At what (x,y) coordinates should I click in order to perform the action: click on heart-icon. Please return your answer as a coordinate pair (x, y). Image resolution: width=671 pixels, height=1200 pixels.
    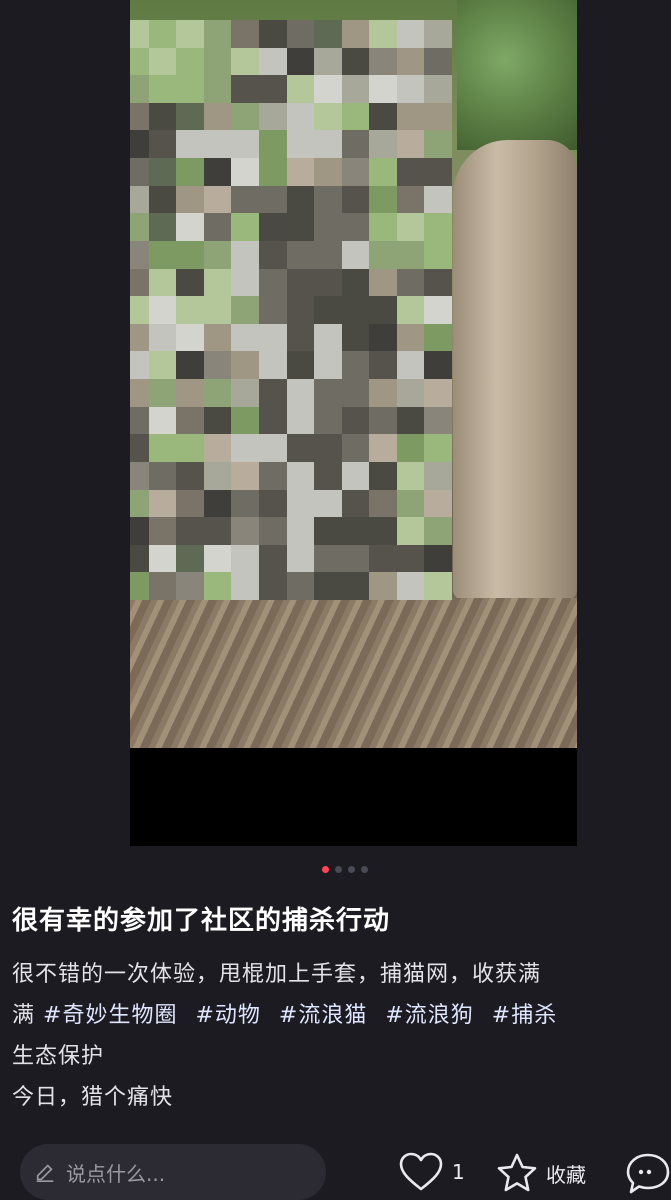
    Looking at the image, I should click on (421, 1171).